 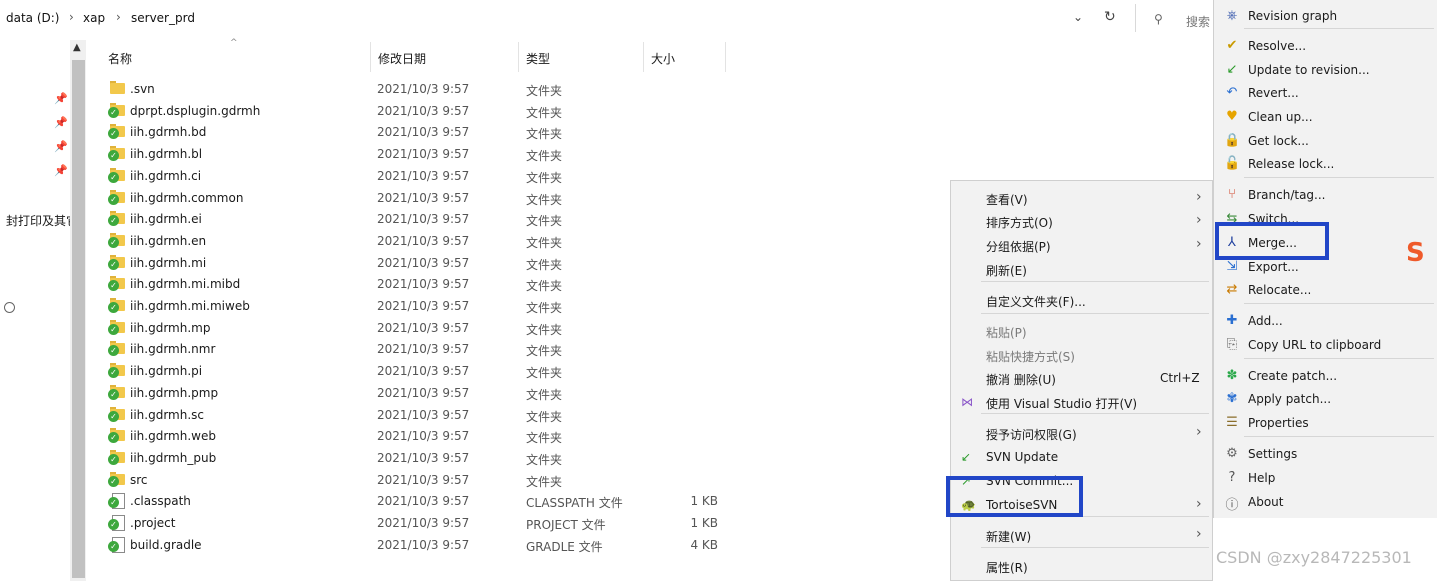 What do you see at coordinates (1081, 433) in the screenshot?
I see `context-menu-item: 授予访问权限(G) ›` at bounding box center [1081, 433].